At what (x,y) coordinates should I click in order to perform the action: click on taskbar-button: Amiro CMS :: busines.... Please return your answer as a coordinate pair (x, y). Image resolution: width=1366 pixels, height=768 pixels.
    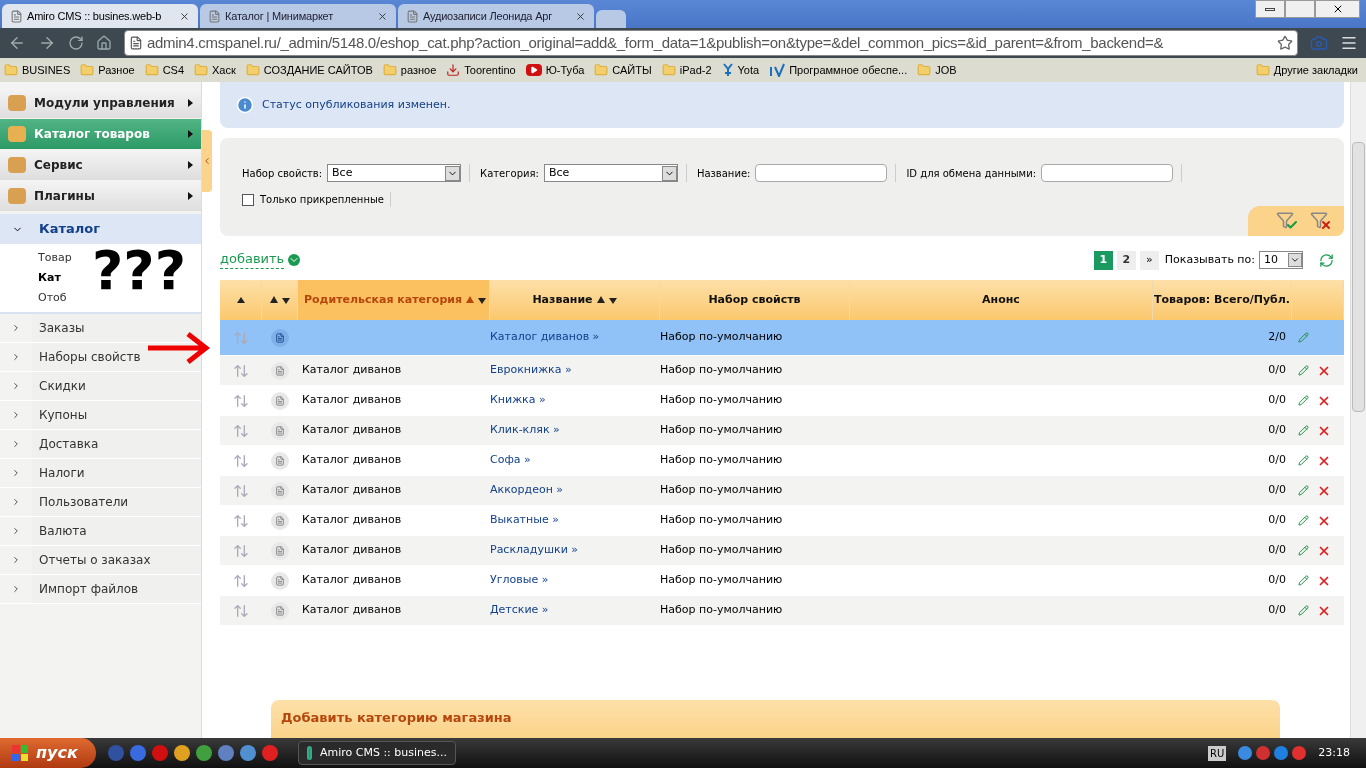
    Looking at the image, I should click on (377, 753).